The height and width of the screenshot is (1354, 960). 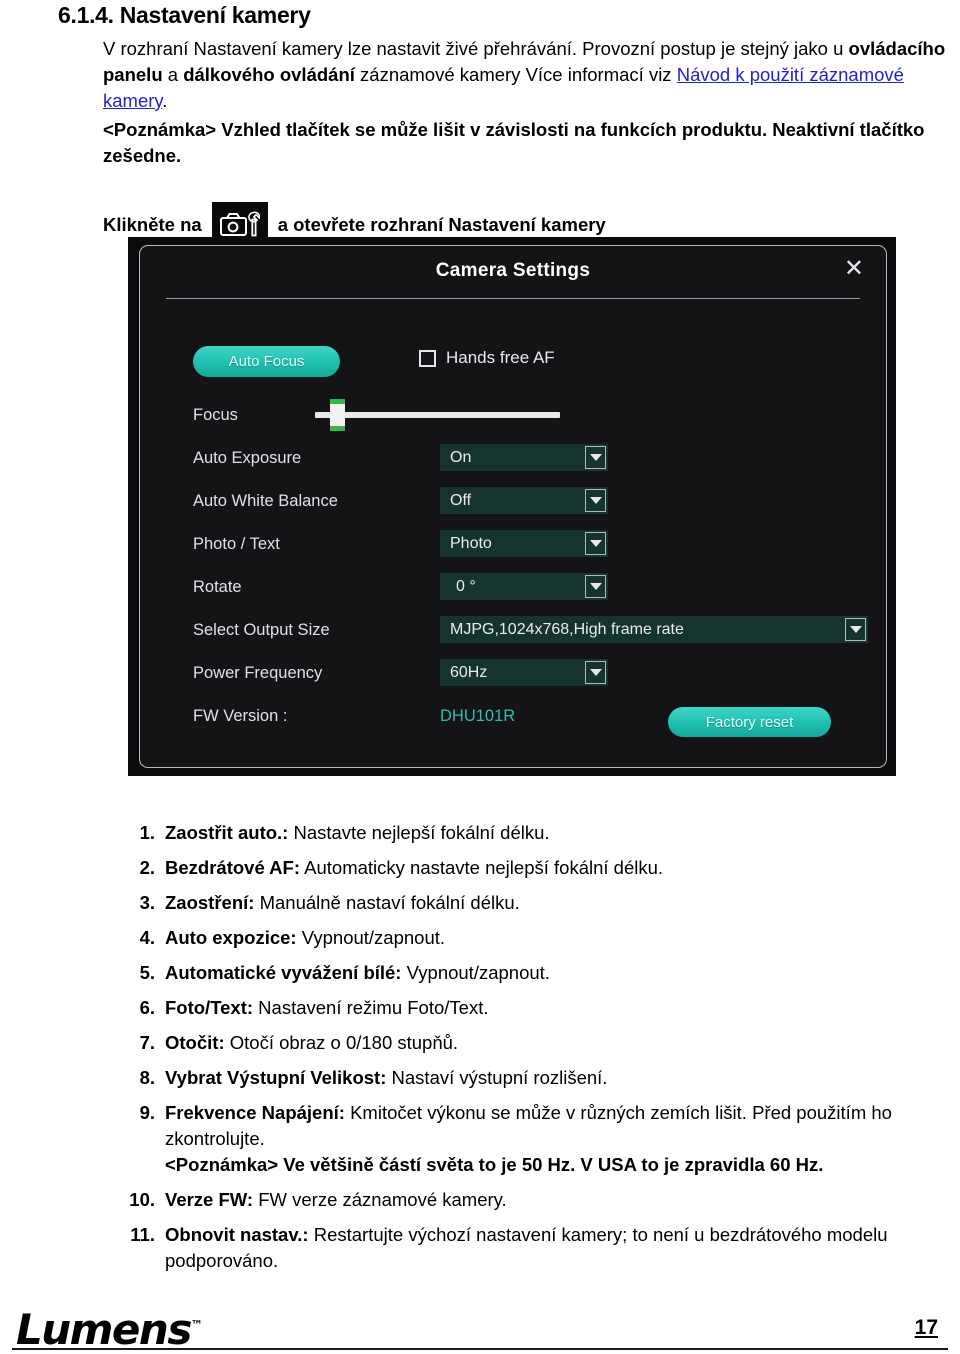 I want to click on photo-text-value: Photo, so click(x=471, y=543).